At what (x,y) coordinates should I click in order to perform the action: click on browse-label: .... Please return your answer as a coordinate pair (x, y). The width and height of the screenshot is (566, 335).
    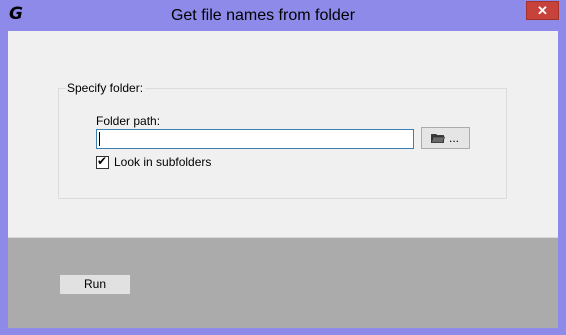
    Looking at the image, I should click on (454, 138).